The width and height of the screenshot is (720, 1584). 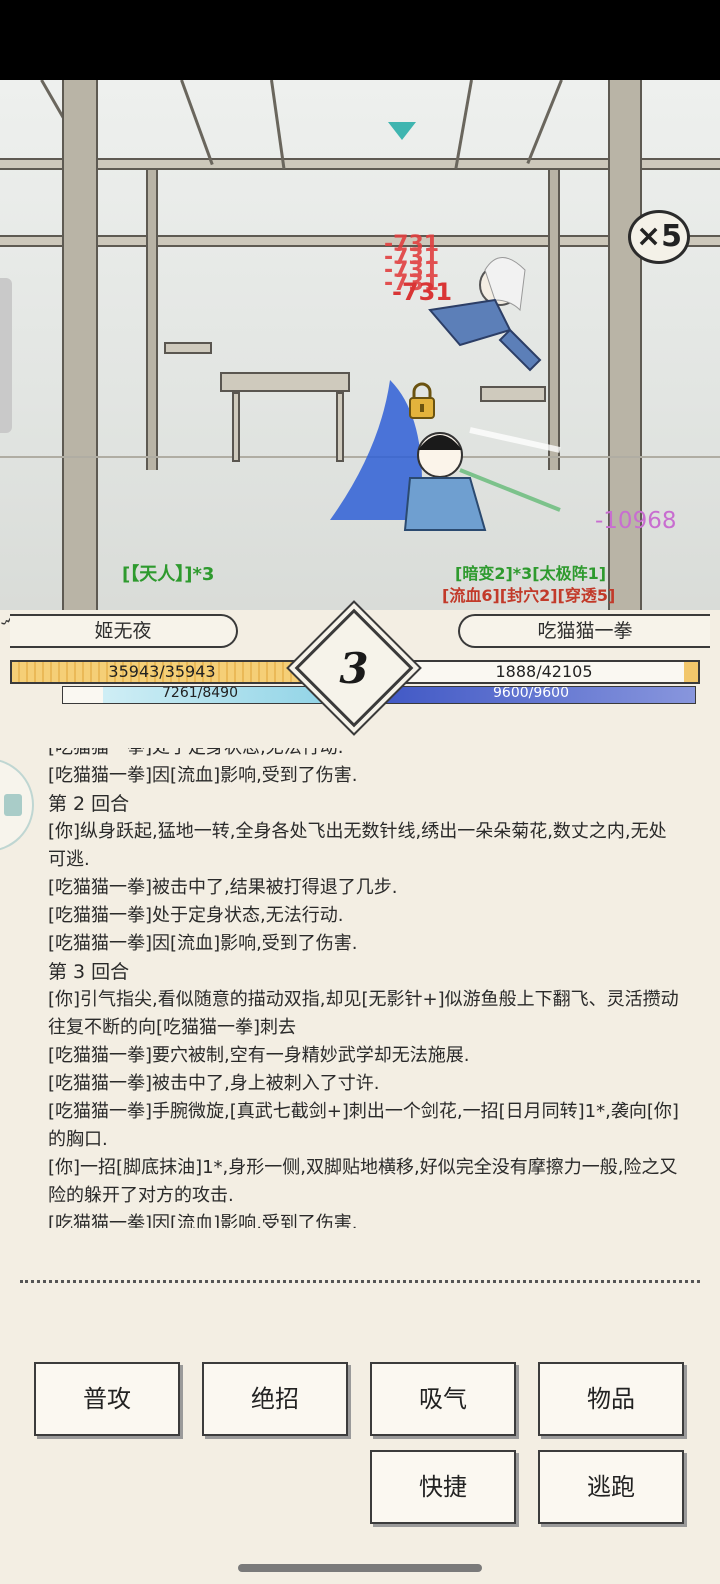 I want to click on enemy-hp-text: 1888/42105, so click(x=544, y=671).